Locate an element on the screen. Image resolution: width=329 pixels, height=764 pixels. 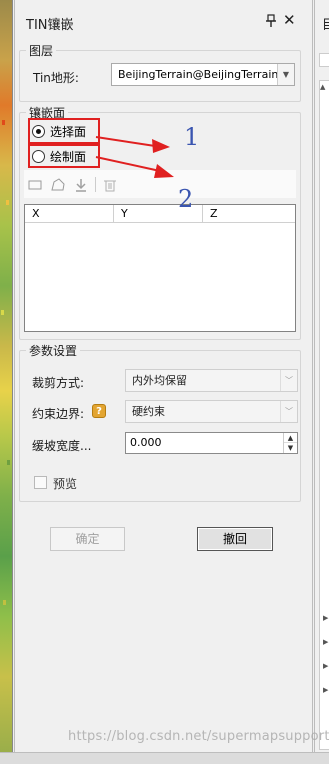
toolbar-separator is located at coordinates (95, 184).